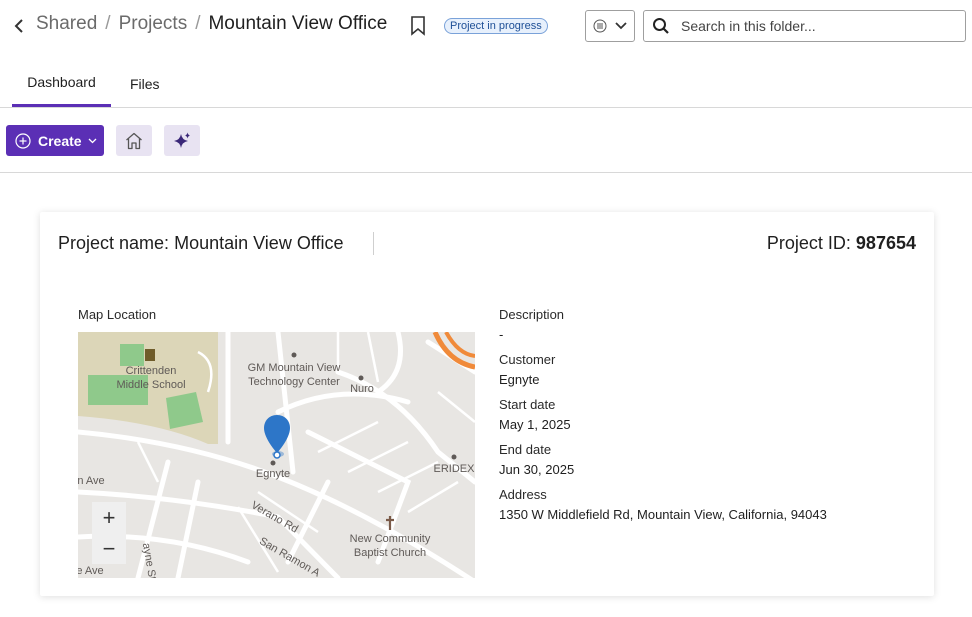  I want to click on search-icon, so click(661, 26).